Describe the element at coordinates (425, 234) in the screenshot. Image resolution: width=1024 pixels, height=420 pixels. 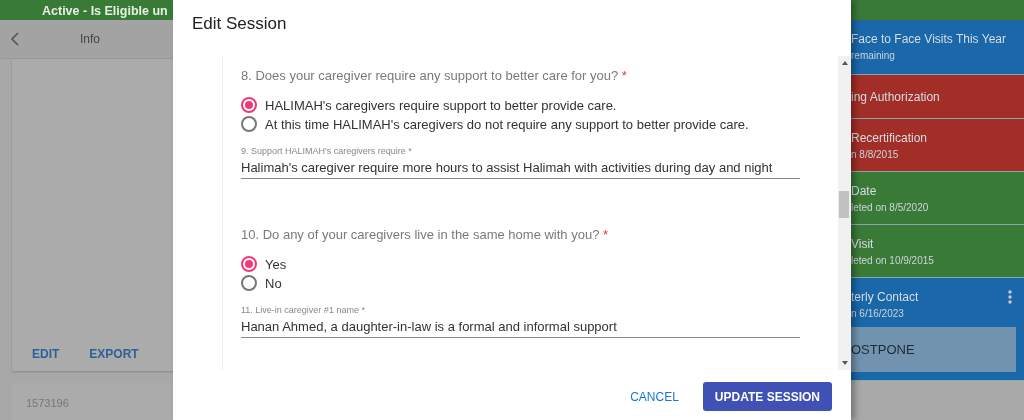
I see `question-label: 10. Do any of your caregivers live in the same home with you? *` at that location.